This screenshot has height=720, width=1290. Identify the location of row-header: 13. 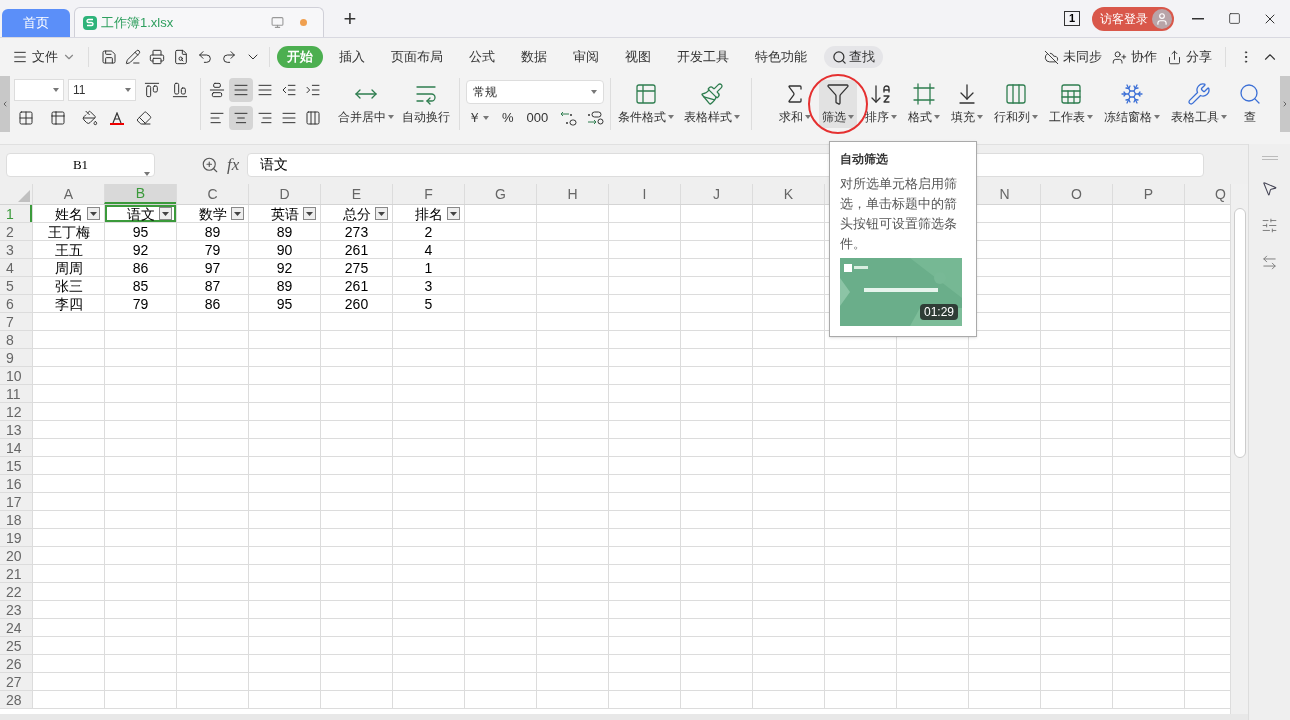
(16, 429).